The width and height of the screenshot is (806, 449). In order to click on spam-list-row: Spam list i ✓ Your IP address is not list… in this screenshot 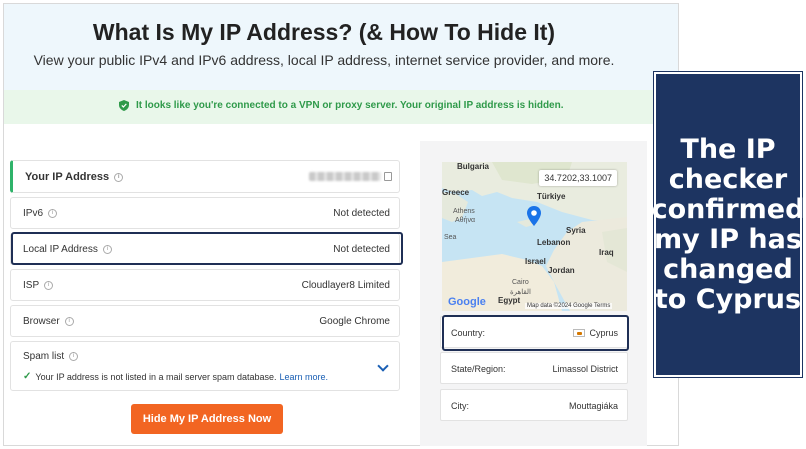, I will do `click(205, 366)`.